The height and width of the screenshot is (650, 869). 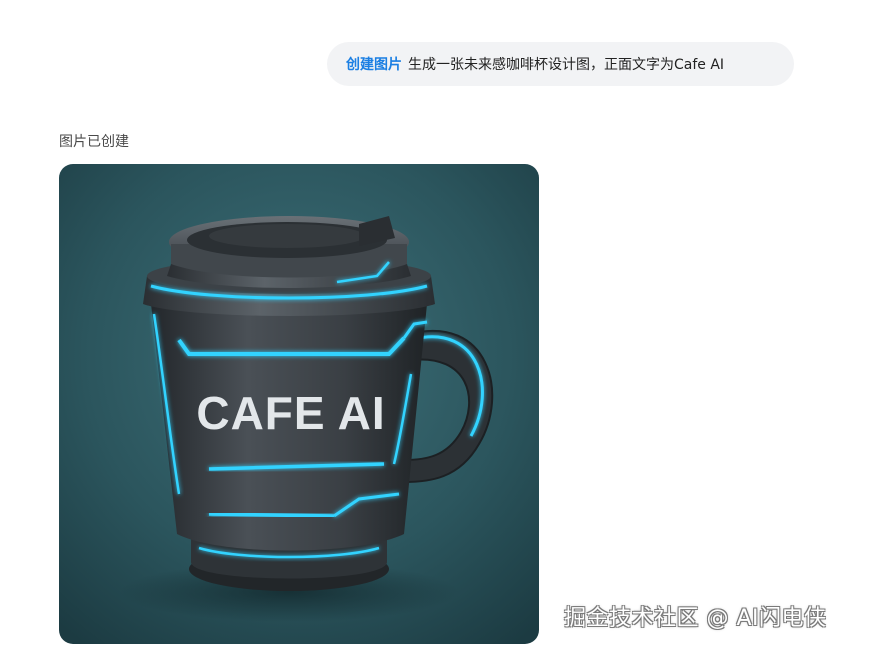 What do you see at coordinates (695, 618) in the screenshot?
I see `watermark: 掘金技术社区 @ AI闪电侠` at bounding box center [695, 618].